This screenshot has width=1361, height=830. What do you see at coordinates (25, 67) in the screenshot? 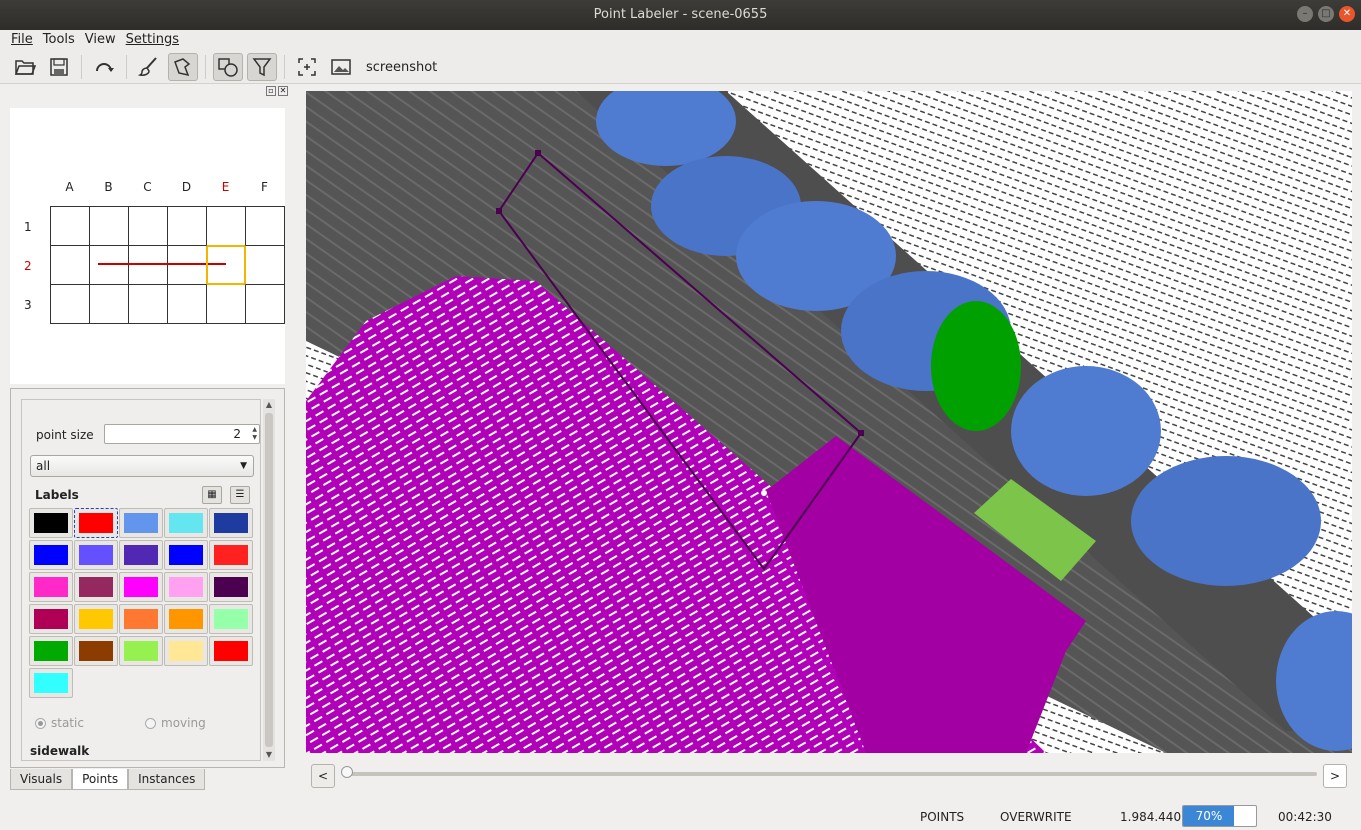
I see `open-button` at bounding box center [25, 67].